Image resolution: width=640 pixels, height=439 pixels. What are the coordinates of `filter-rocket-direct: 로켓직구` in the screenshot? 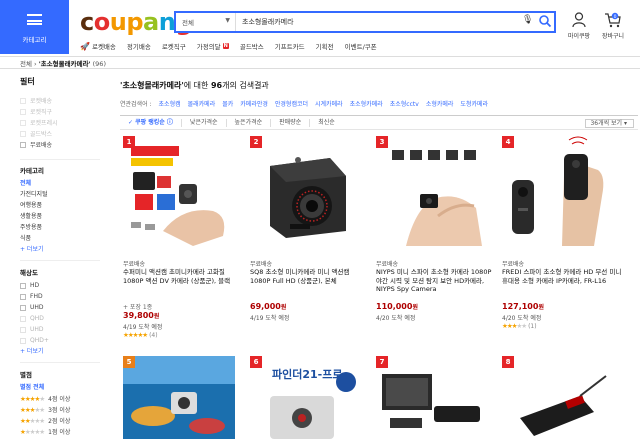 It's located at (60, 111).